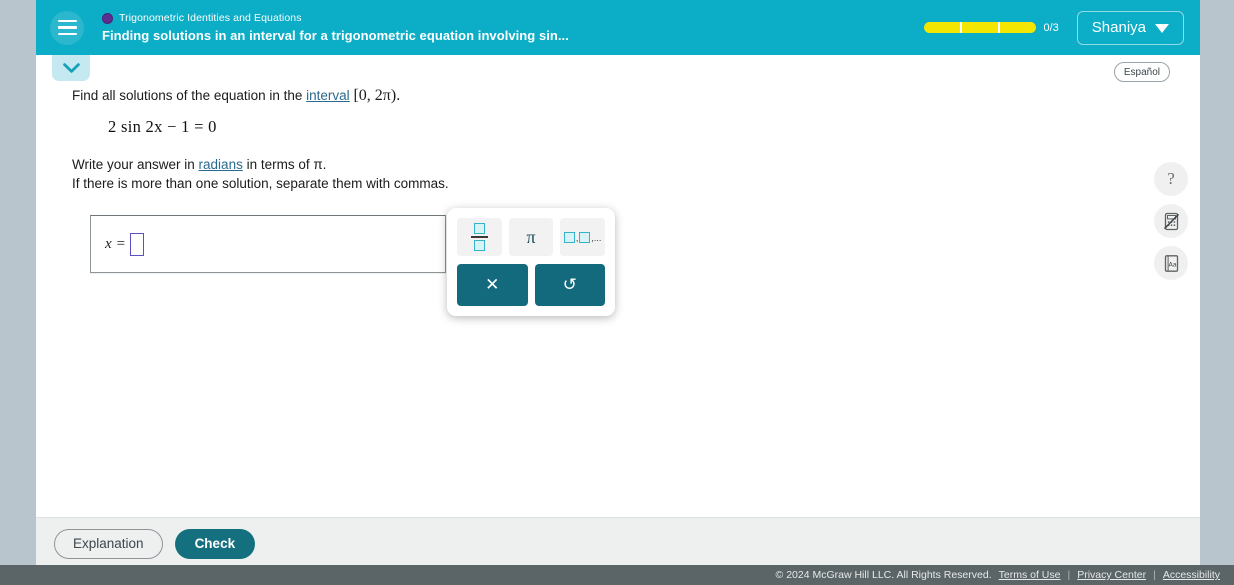 This screenshot has height=585, width=1234. What do you see at coordinates (107, 18) in the screenshot?
I see `topic-status-dot-icon` at bounding box center [107, 18].